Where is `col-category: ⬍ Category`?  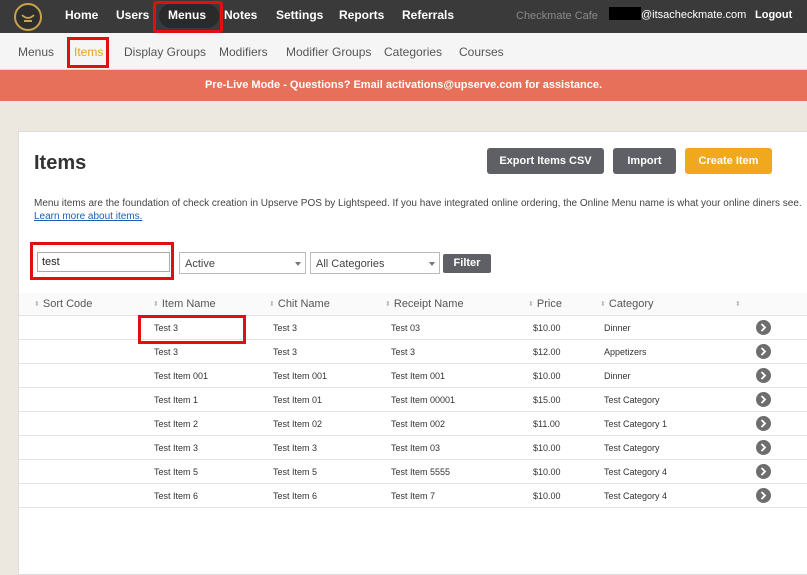
col-category: ⬍ Category is located at coordinates (627, 304).